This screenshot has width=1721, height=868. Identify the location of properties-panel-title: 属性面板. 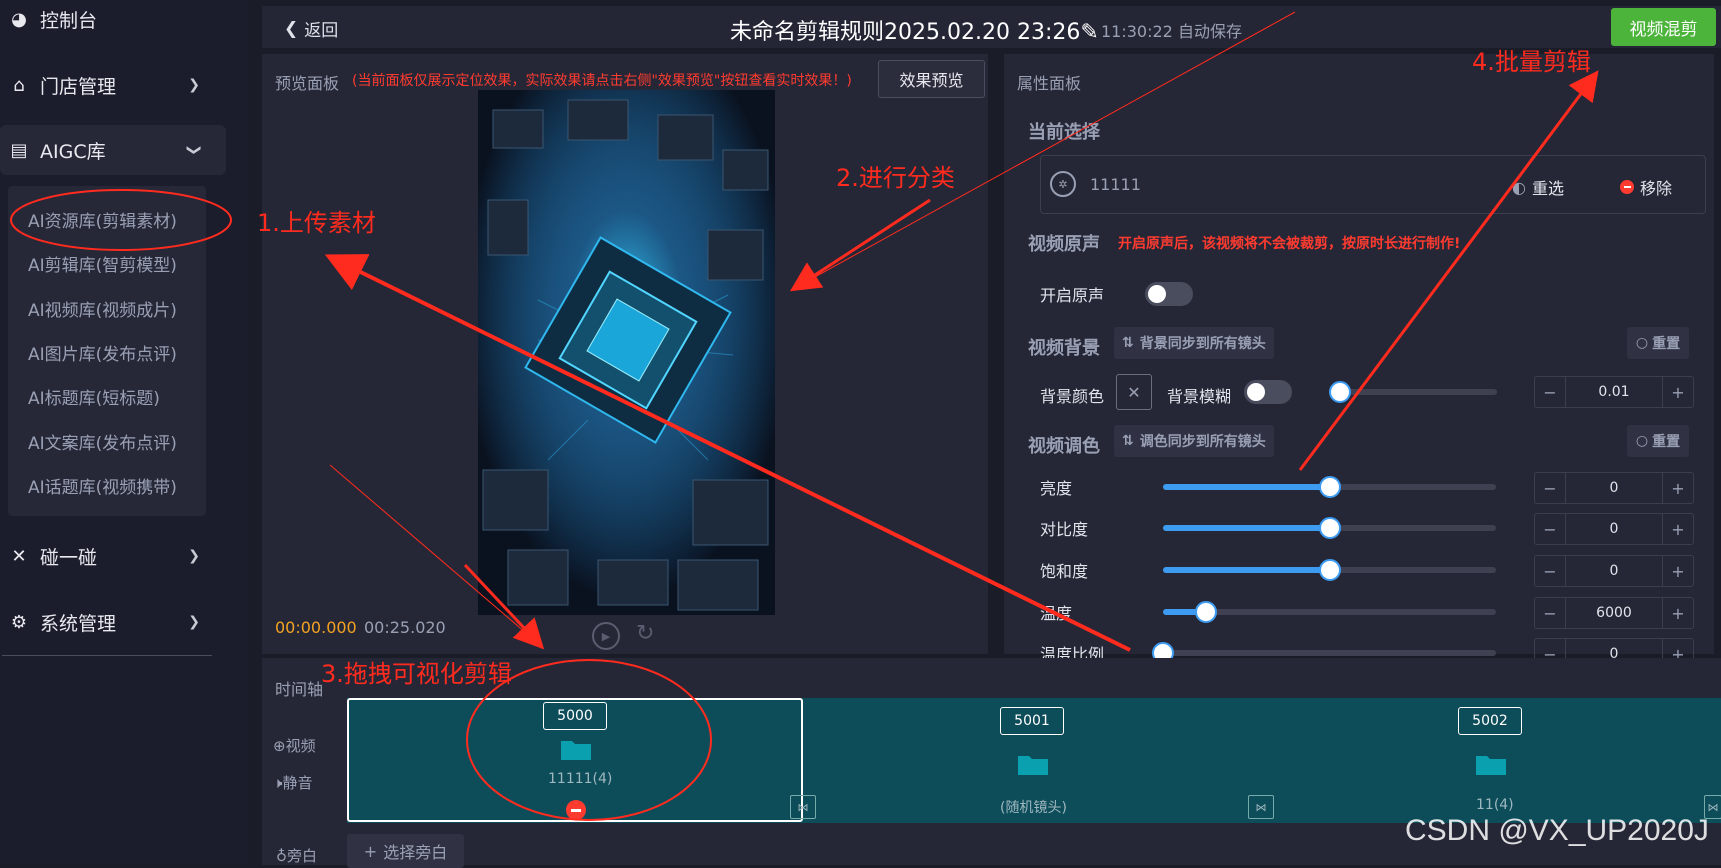
(1049, 83).